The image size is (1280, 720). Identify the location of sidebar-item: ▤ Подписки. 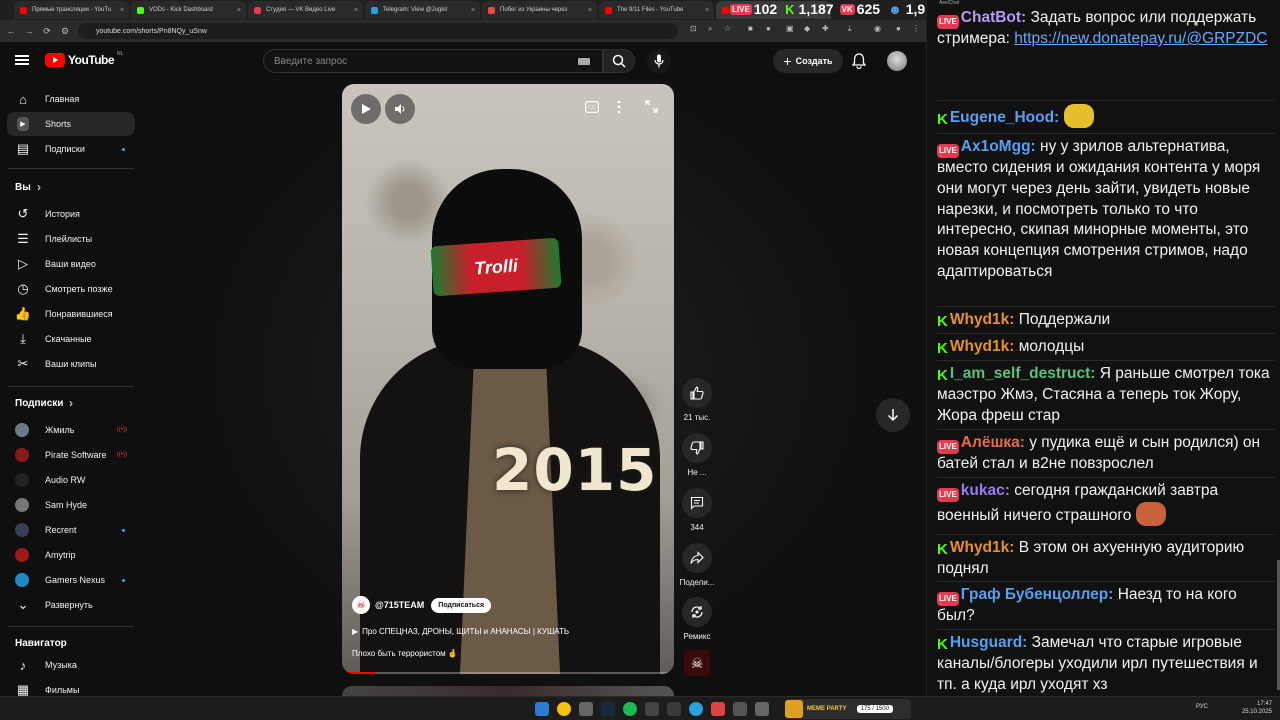
(71, 149).